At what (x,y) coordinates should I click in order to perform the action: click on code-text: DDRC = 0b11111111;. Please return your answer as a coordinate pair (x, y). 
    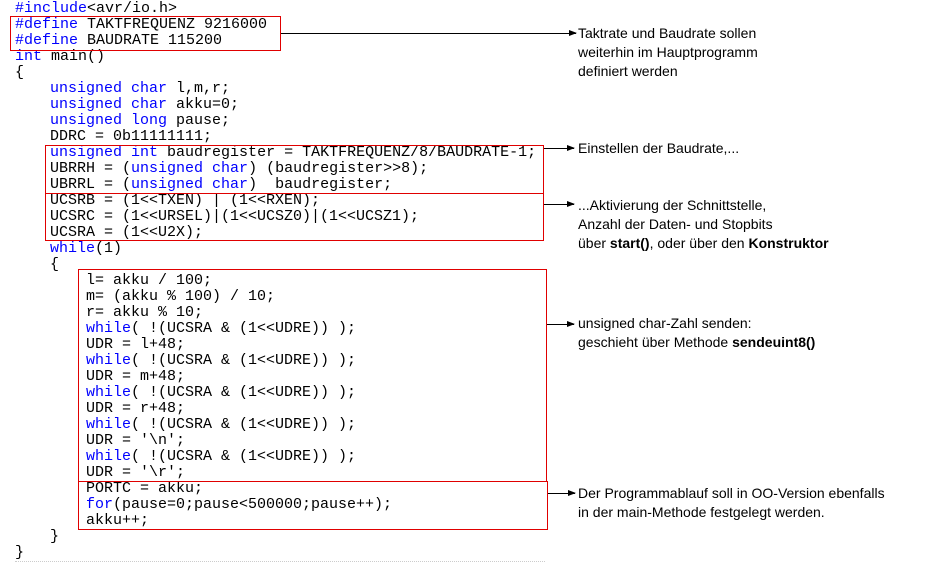
    Looking at the image, I should click on (131, 136).